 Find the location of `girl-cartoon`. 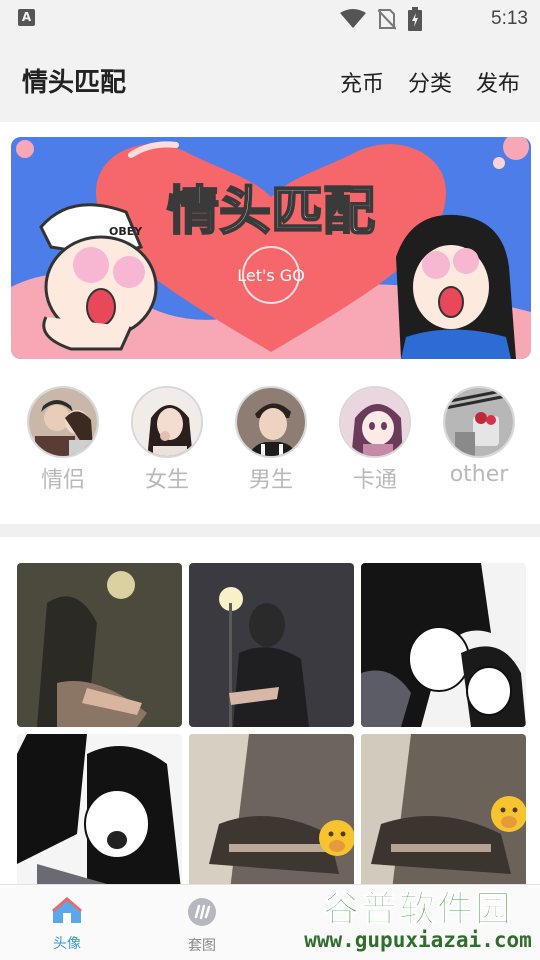

girl-cartoon is located at coordinates (456, 286).